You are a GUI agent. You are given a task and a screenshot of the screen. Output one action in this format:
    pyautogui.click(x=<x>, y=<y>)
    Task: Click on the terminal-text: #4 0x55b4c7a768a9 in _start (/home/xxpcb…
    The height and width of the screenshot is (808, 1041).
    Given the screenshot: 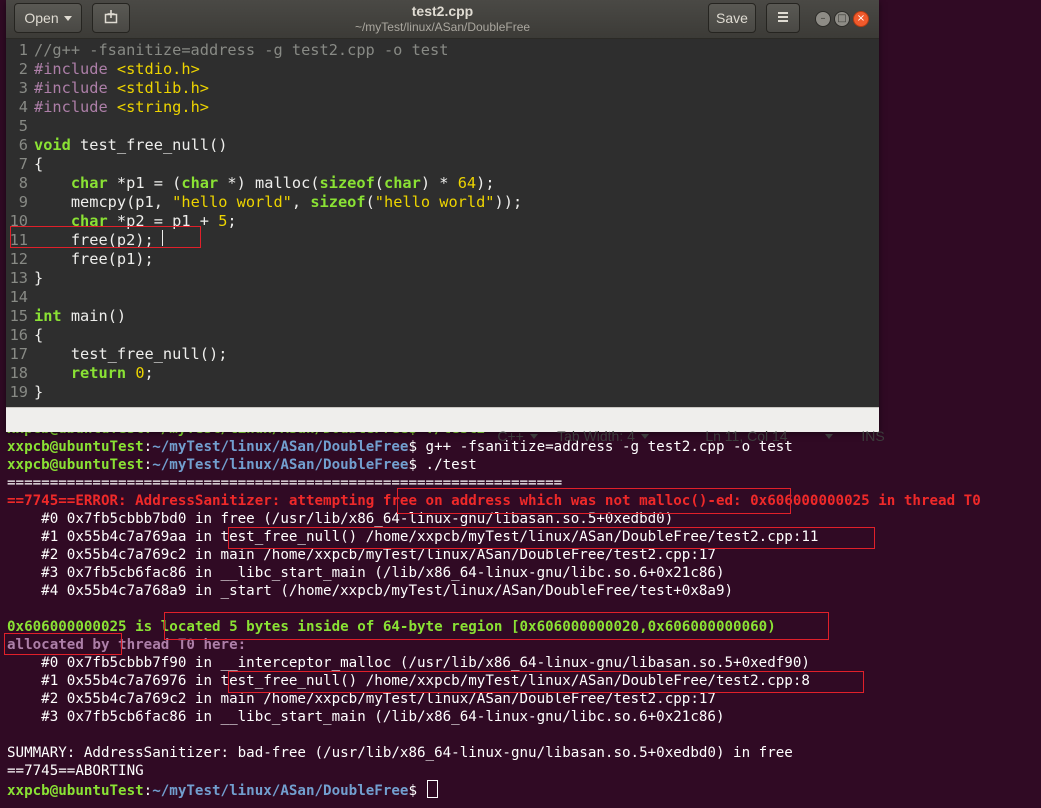 What is the action you would take?
    pyautogui.click(x=370, y=591)
    